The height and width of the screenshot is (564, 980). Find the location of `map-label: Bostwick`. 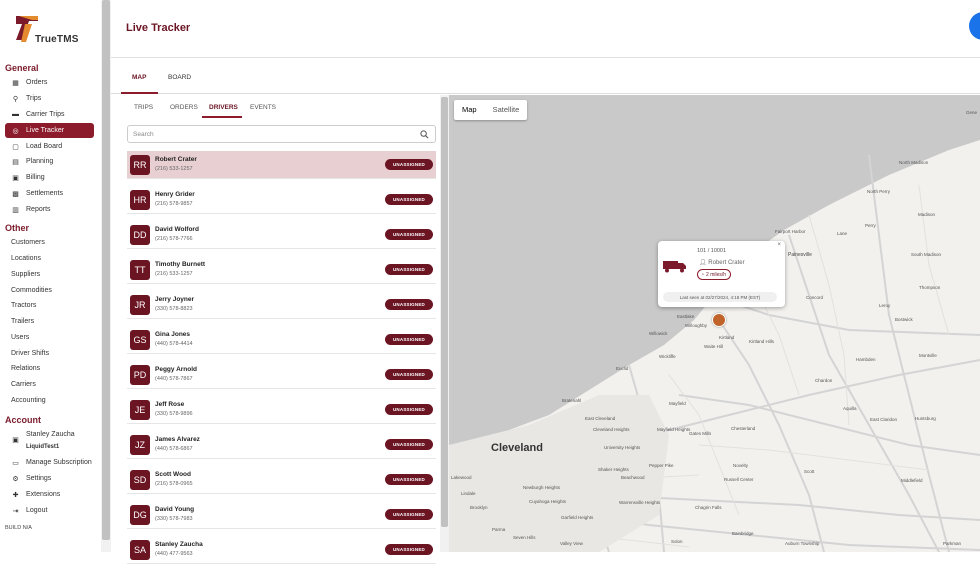

map-label: Bostwick is located at coordinates (904, 319).